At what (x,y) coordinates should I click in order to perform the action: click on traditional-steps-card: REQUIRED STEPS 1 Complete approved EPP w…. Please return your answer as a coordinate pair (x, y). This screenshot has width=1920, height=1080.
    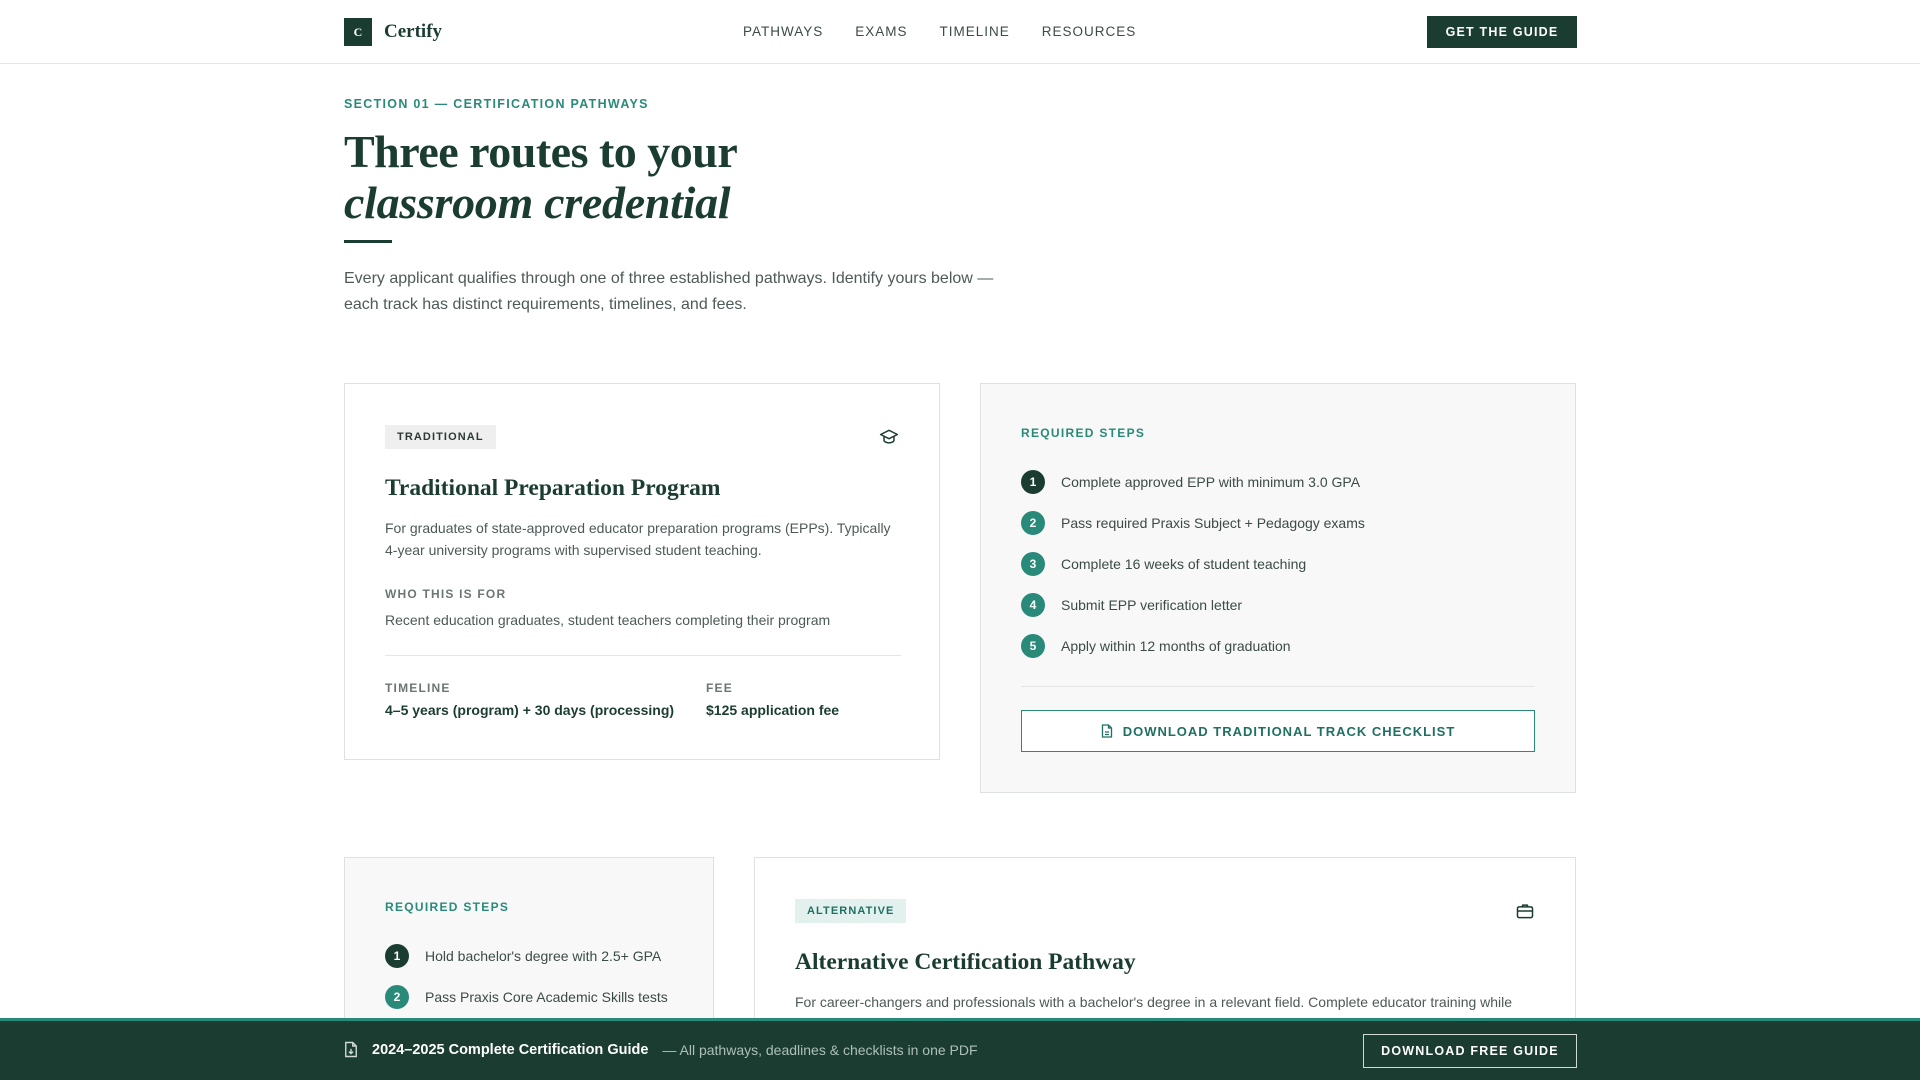
    Looking at the image, I should click on (1278, 588).